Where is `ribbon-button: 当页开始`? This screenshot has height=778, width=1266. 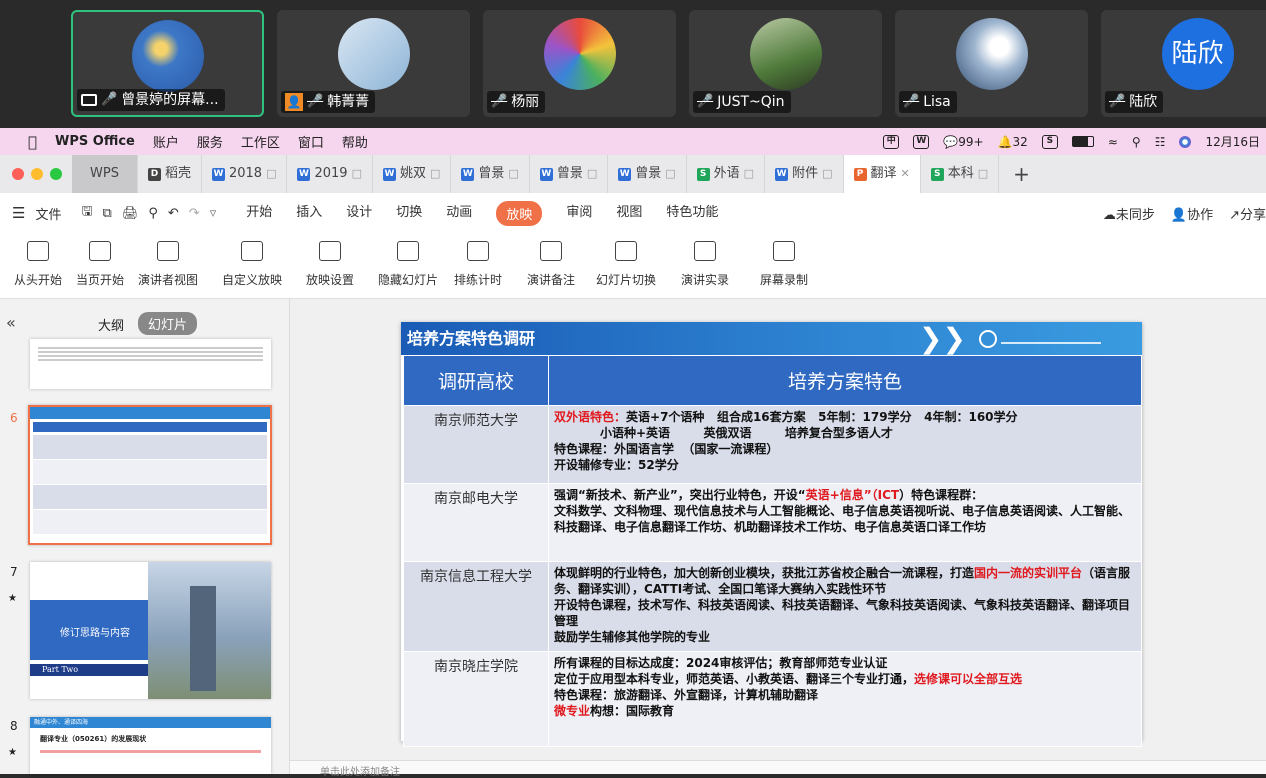
ribbon-button: 当页开始 is located at coordinates (100, 264).